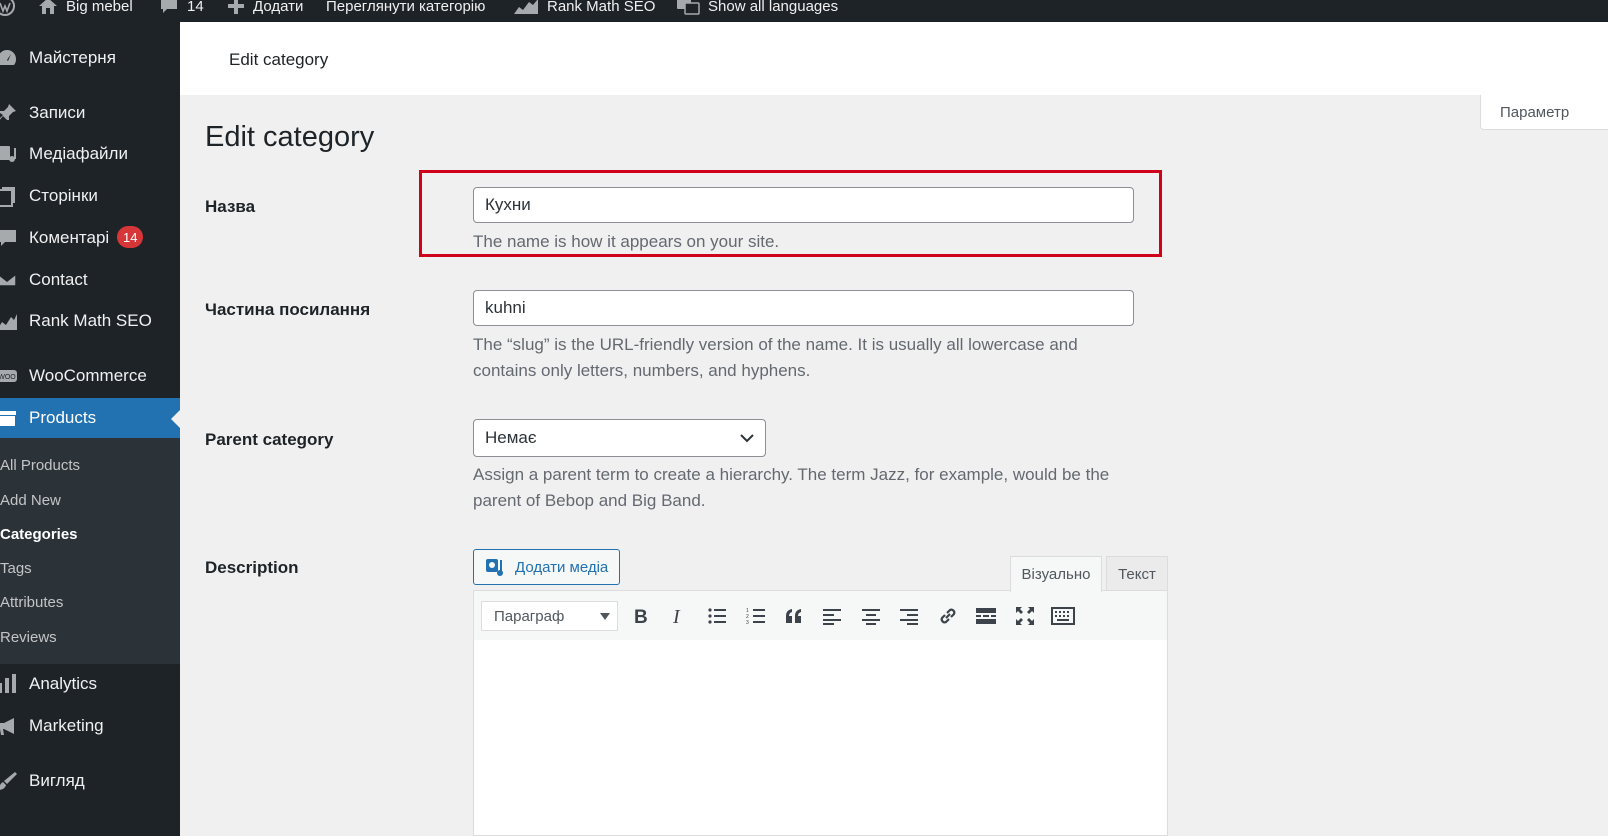 The image size is (1608, 836). I want to click on parent-category-select: Немає, so click(619, 438).